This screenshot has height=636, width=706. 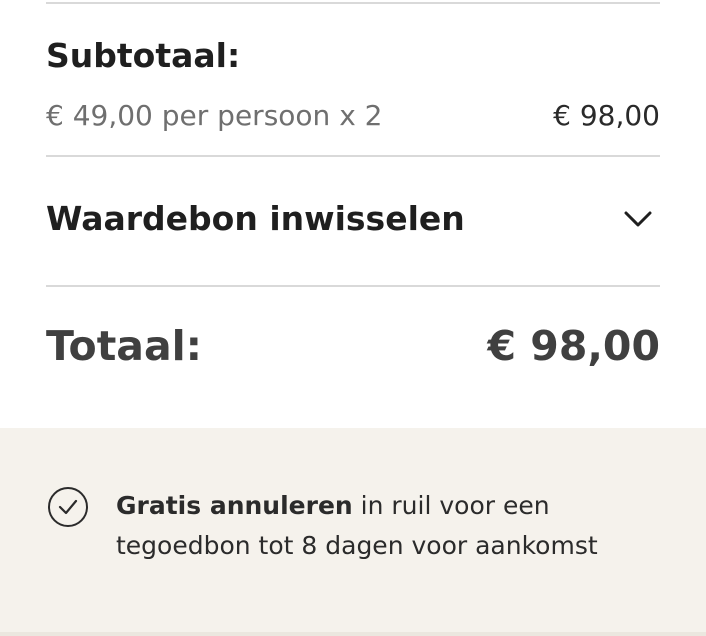 What do you see at coordinates (606, 115) in the screenshot?
I see `subtotal-amount: € 98,00` at bounding box center [606, 115].